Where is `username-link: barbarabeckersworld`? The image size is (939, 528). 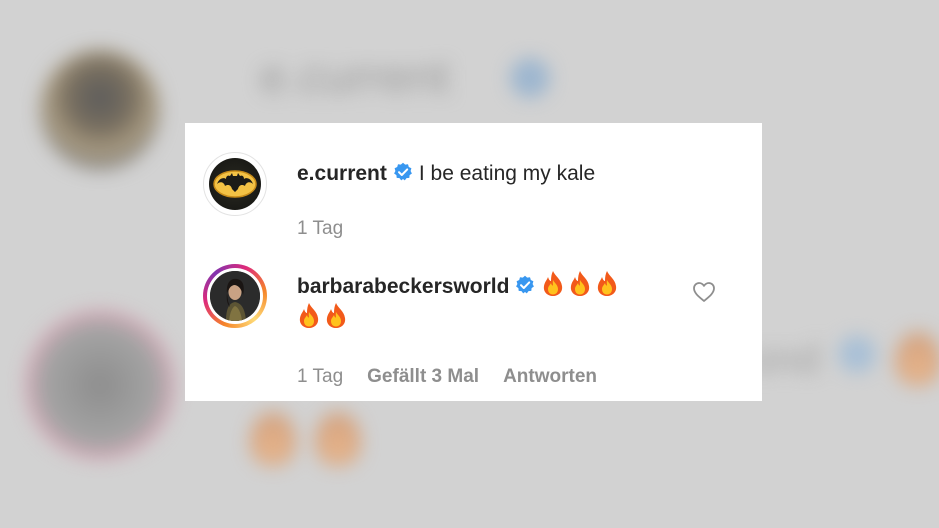 username-link: barbarabeckersworld is located at coordinates (403, 286).